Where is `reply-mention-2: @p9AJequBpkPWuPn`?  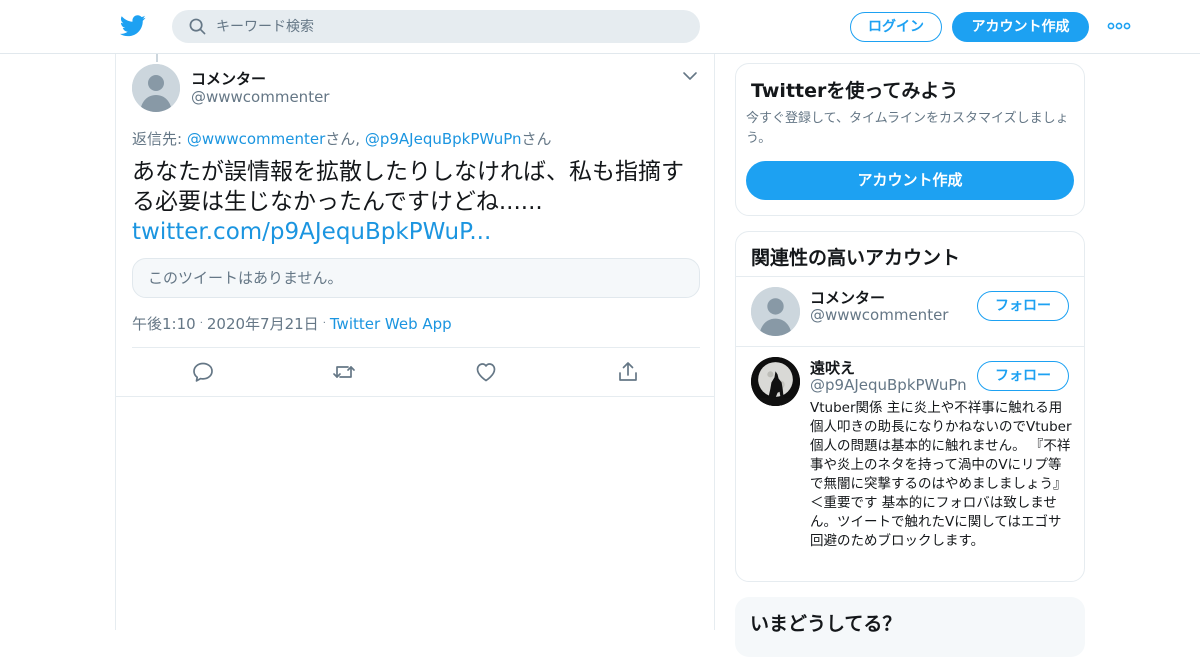 reply-mention-2: @p9AJequBpkPWuPn is located at coordinates (443, 139).